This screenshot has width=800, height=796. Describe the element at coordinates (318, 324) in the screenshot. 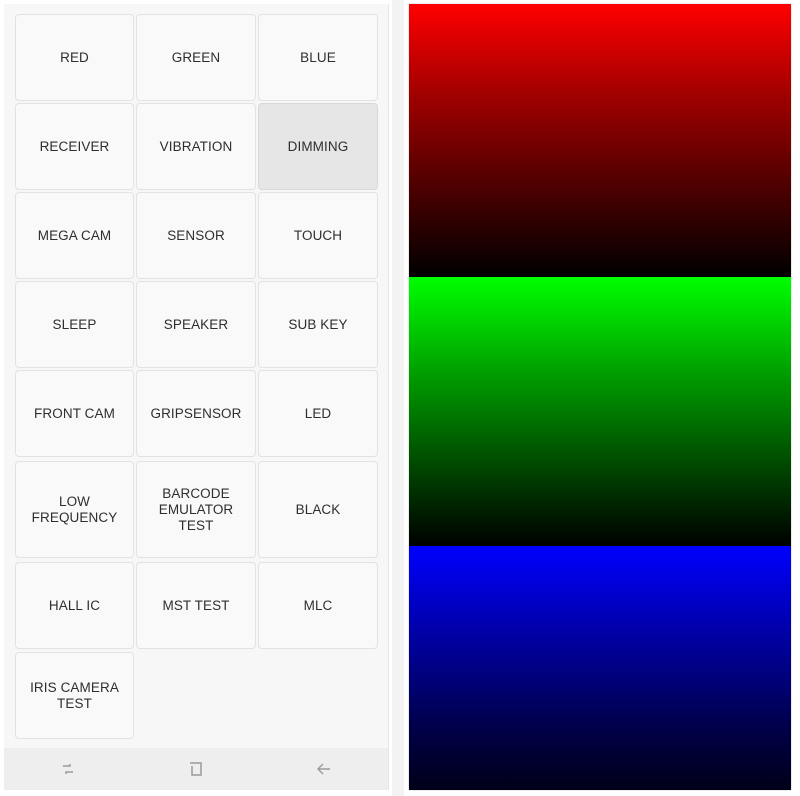

I see `sub-key-test-button: SUB KEY` at that location.